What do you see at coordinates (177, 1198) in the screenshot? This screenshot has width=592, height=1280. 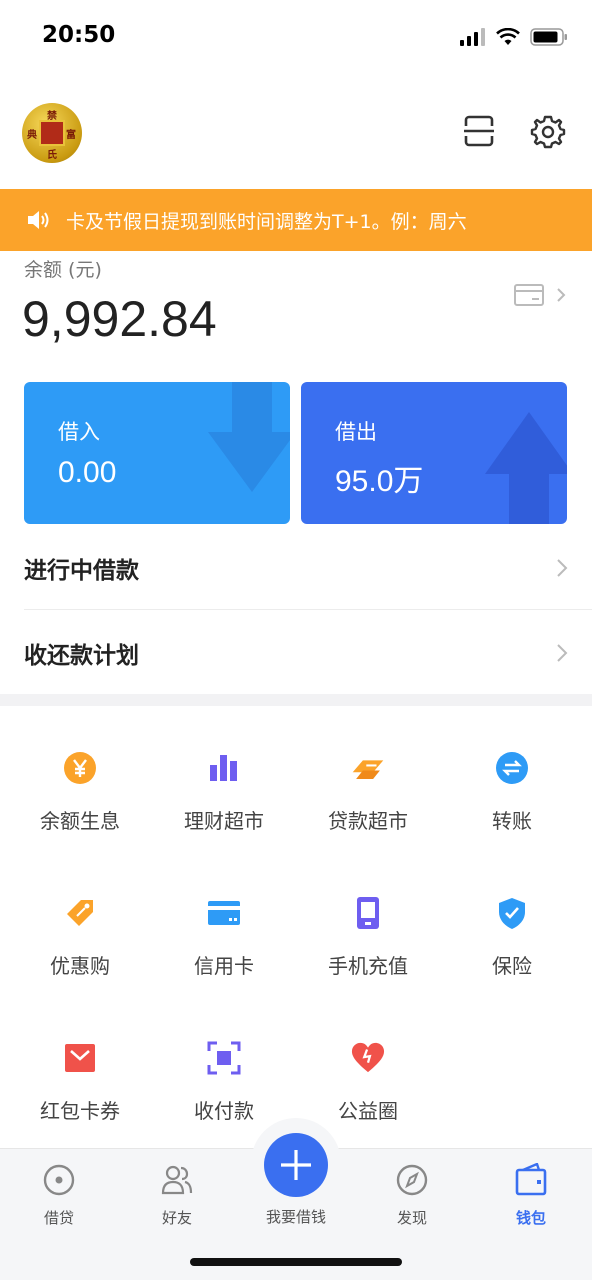 I see `tab-friends: 好友` at bounding box center [177, 1198].